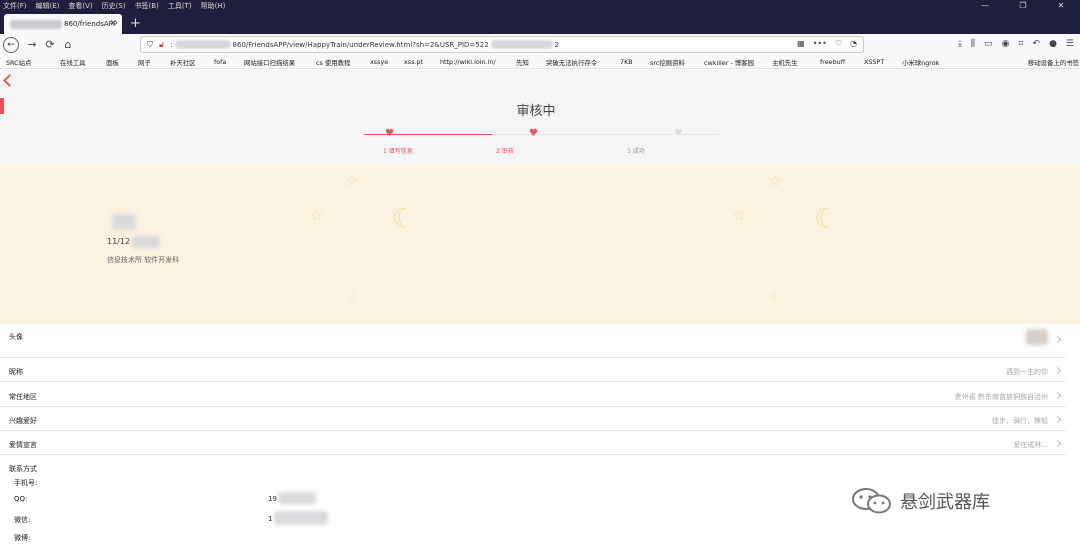  Describe the element at coordinates (1023, 6) in the screenshot. I see `restore-button: ❐` at that location.